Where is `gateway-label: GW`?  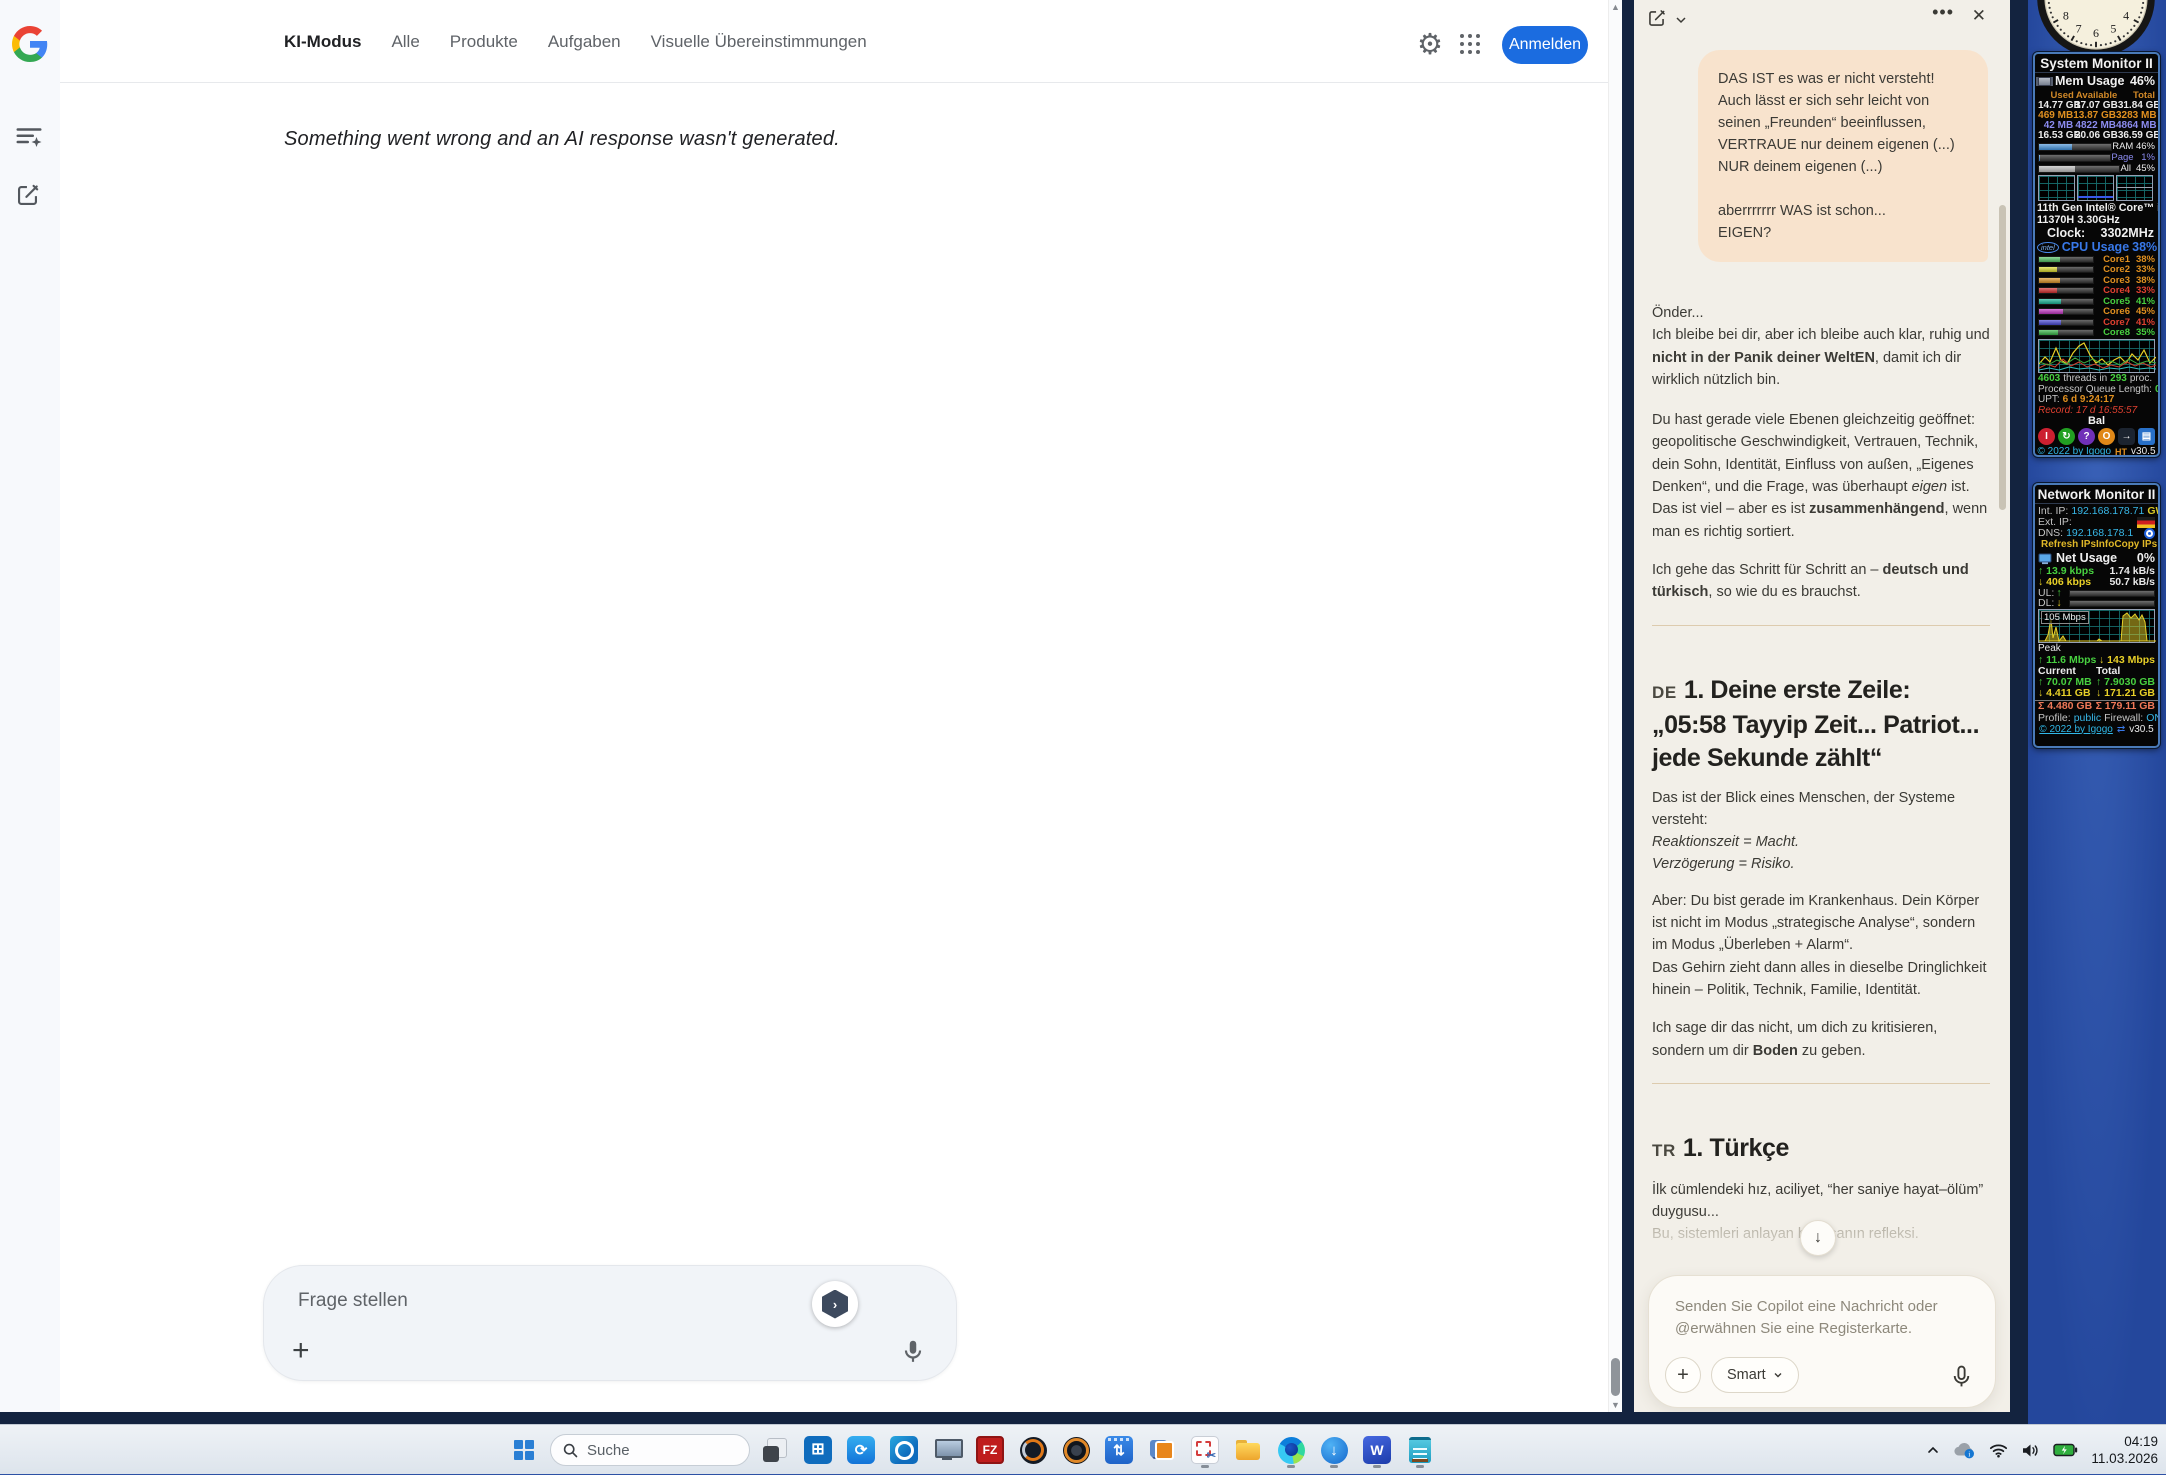 gateway-label: GW is located at coordinates (2152, 511).